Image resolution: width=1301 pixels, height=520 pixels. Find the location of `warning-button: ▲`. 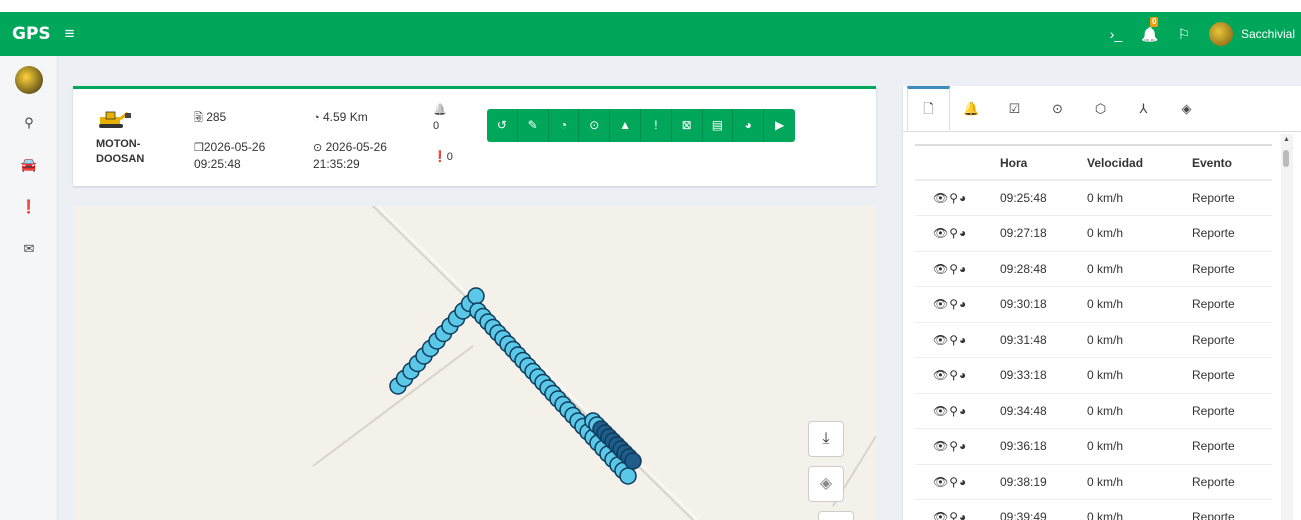

warning-button: ▲ is located at coordinates (625, 125).